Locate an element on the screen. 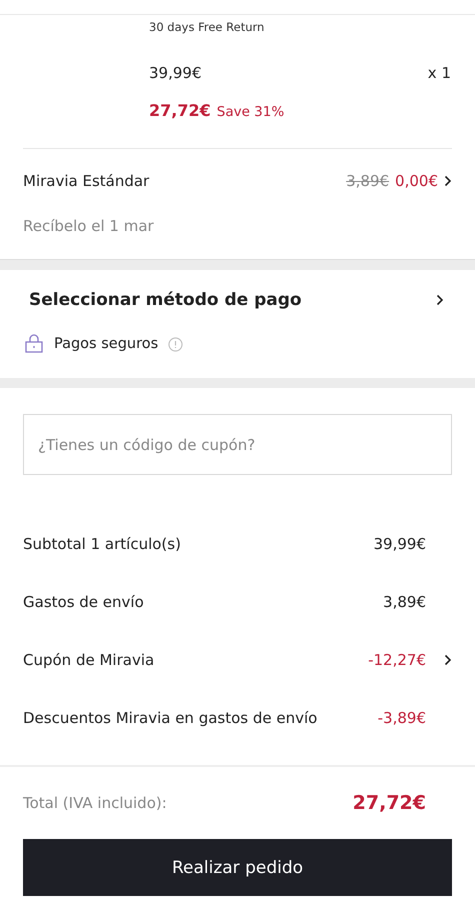  summary-value: 3,89€ is located at coordinates (404, 602).